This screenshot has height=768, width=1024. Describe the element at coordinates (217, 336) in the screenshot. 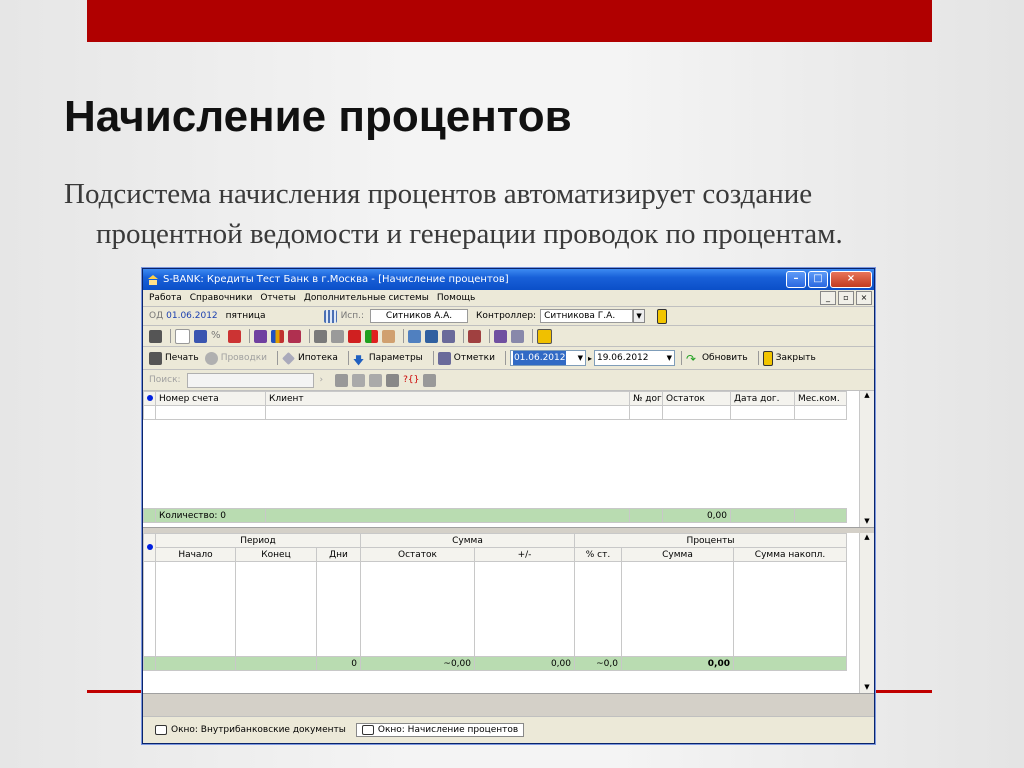

I see `percent-icon: %` at that location.